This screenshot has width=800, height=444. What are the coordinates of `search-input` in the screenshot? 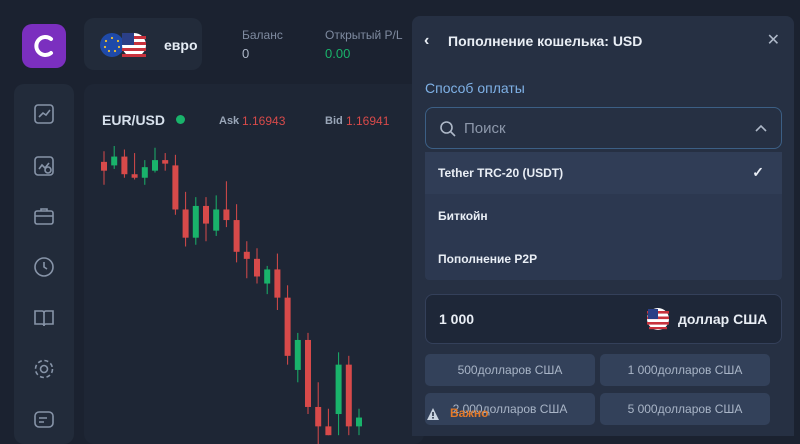 It's located at (604, 128).